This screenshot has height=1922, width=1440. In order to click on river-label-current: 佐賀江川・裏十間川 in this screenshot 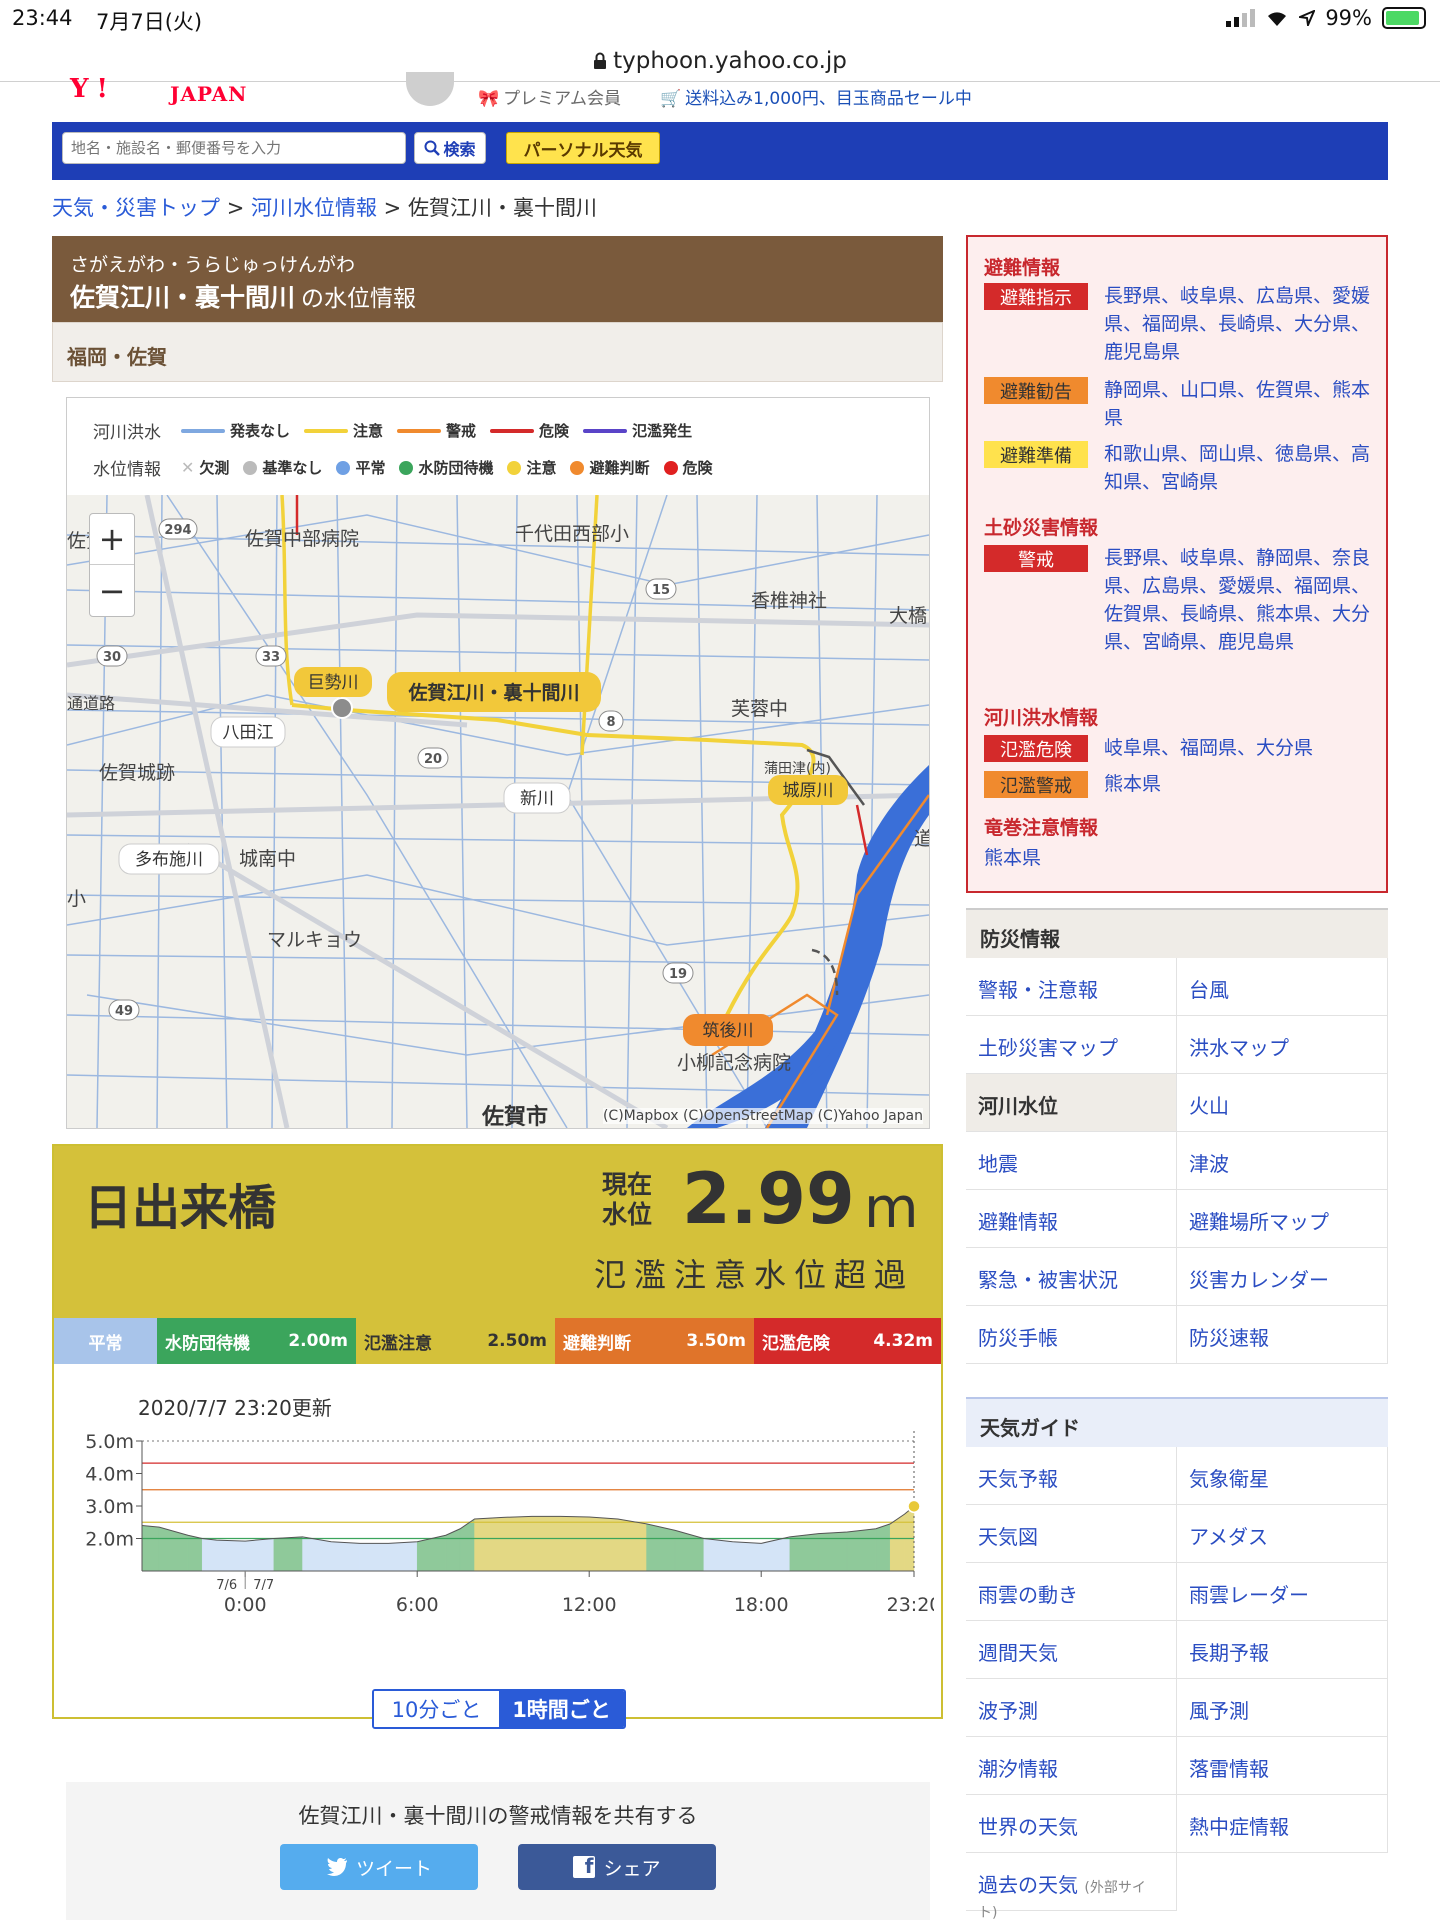, I will do `click(493, 692)`.